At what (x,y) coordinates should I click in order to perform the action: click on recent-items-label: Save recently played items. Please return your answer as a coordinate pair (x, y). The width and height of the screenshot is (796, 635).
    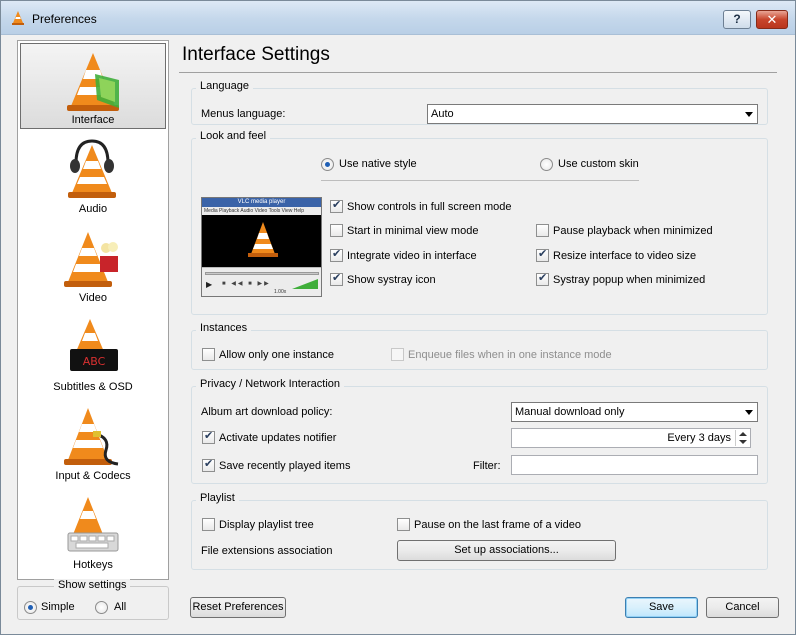
    Looking at the image, I should click on (285, 466).